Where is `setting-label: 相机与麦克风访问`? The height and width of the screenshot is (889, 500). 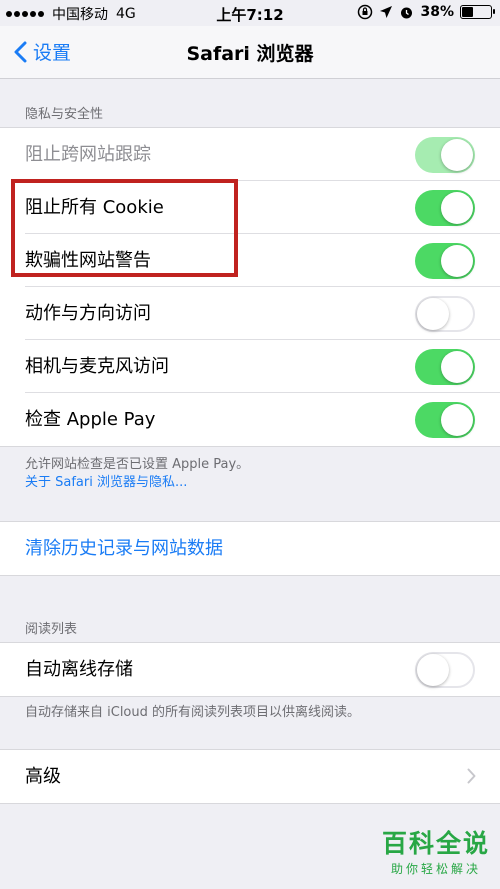
setting-label: 相机与麦克风访问 is located at coordinates (97, 366).